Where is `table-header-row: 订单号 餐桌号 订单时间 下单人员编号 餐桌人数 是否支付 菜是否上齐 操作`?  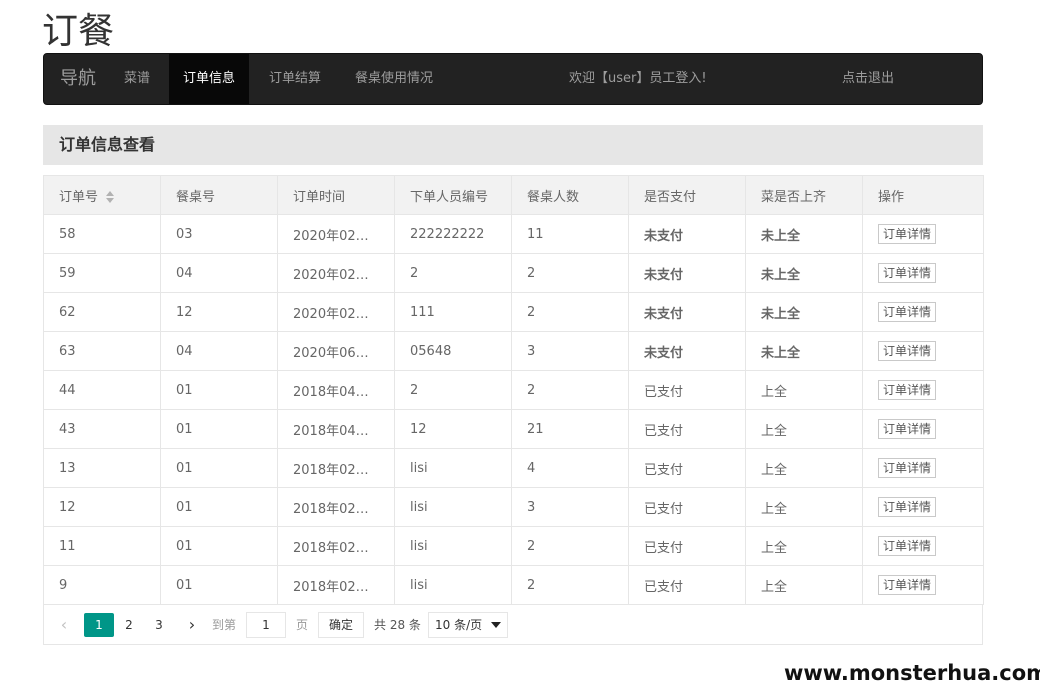
table-header-row: 订单号 餐桌号 订单时间 下单人员编号 餐桌人数 是否支付 菜是否上齐 操作 is located at coordinates (513, 195).